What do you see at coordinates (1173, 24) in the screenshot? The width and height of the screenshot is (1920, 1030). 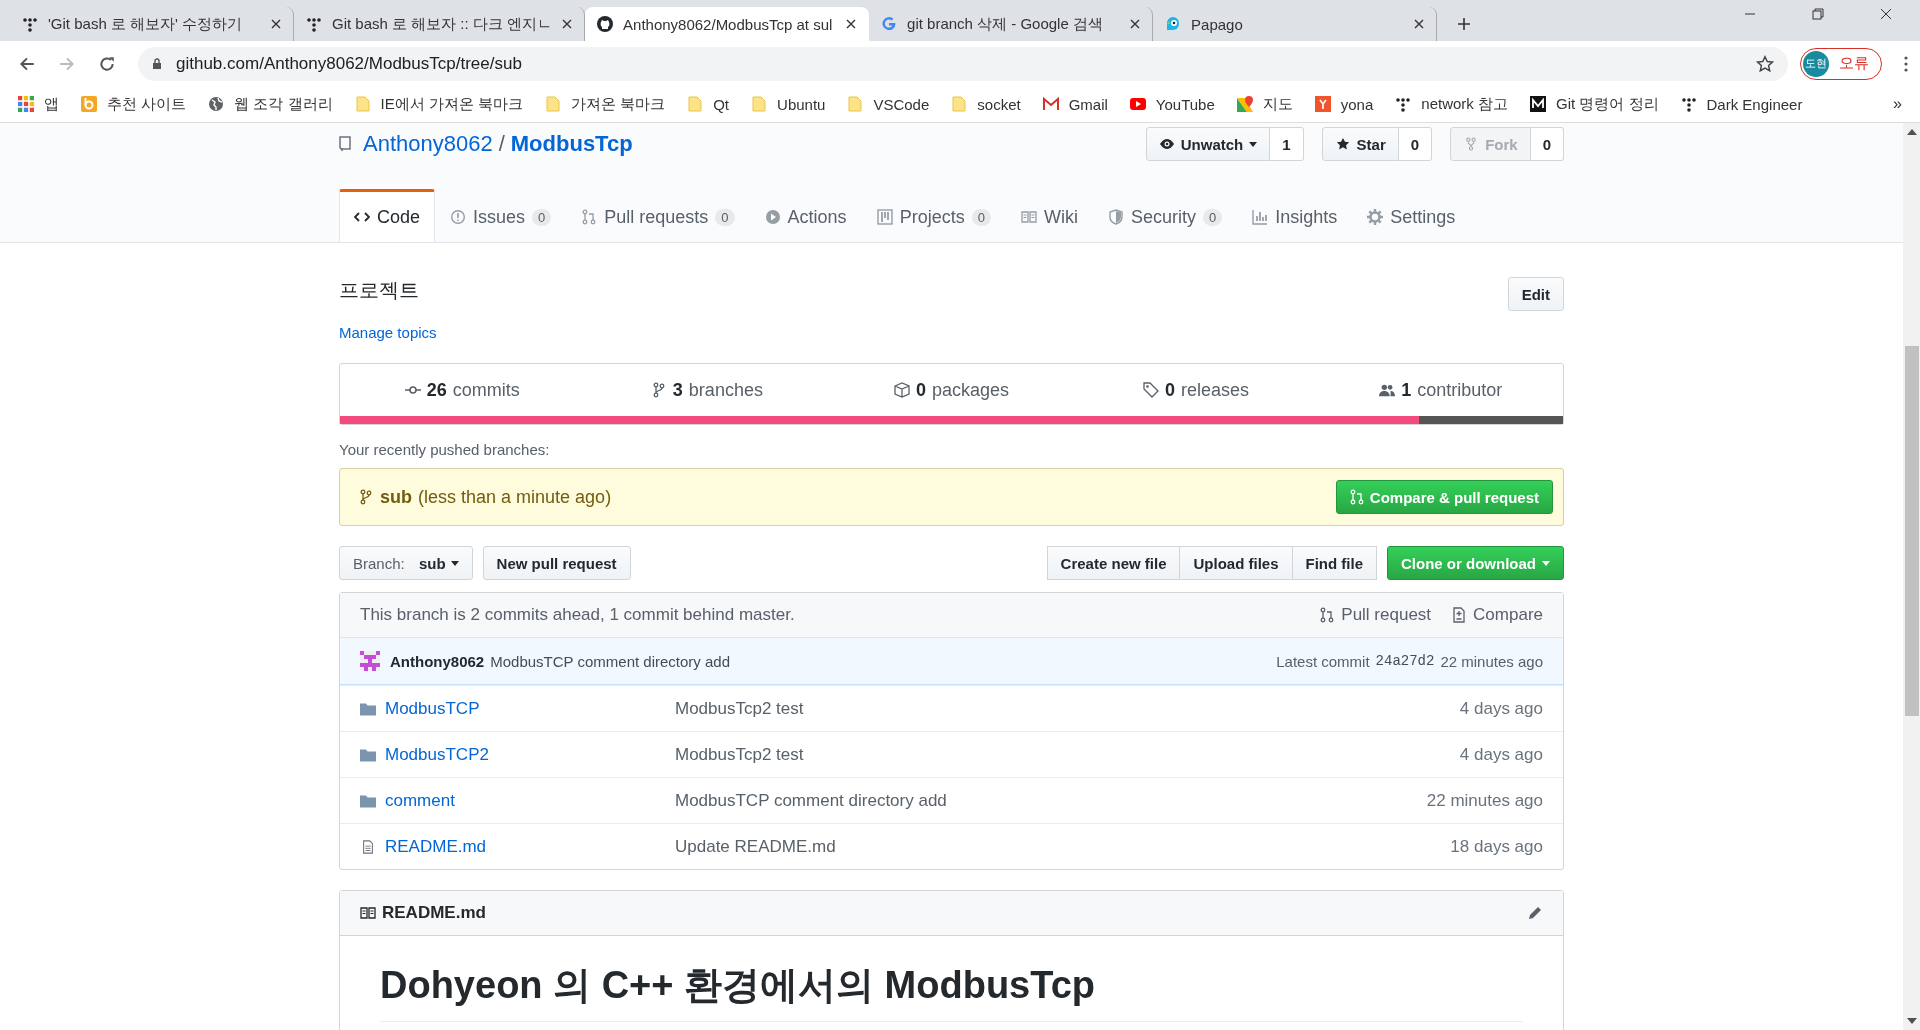 I see `parrot-icon` at bounding box center [1173, 24].